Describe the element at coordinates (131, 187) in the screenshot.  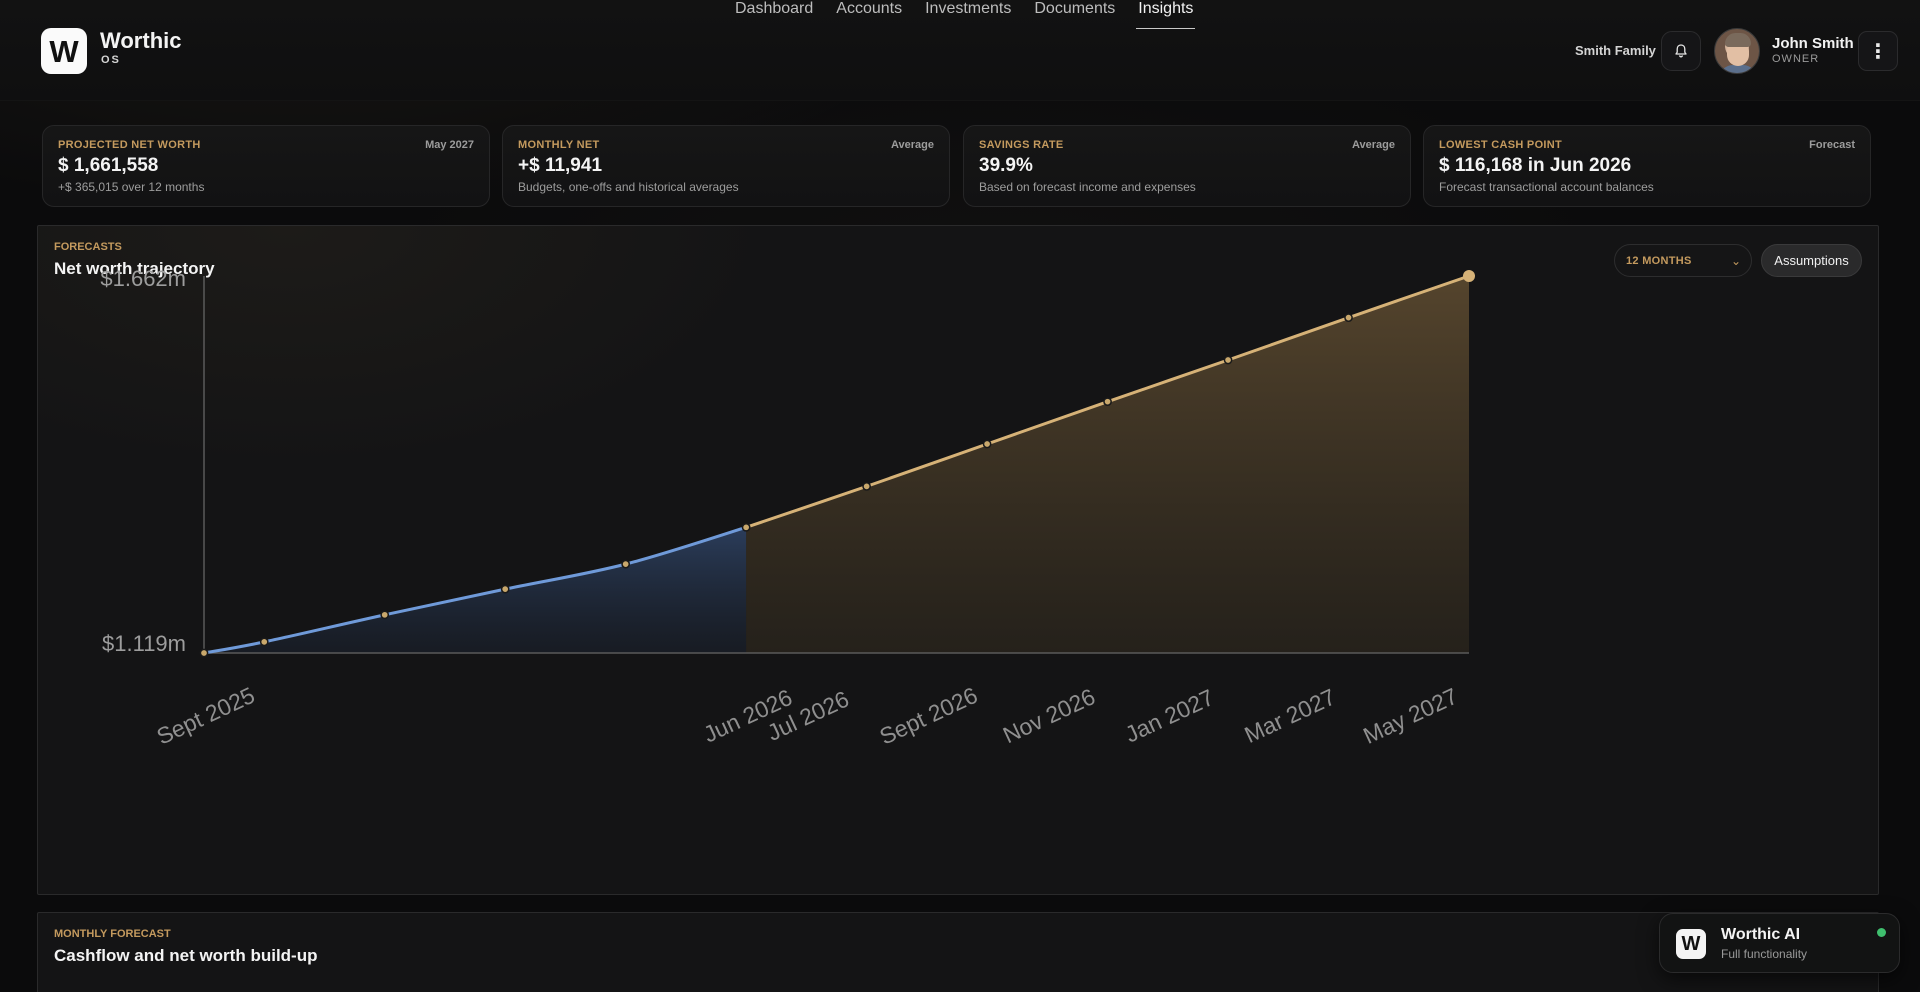
I see `card-subtext: +$ 365,015 over 12 months` at that location.